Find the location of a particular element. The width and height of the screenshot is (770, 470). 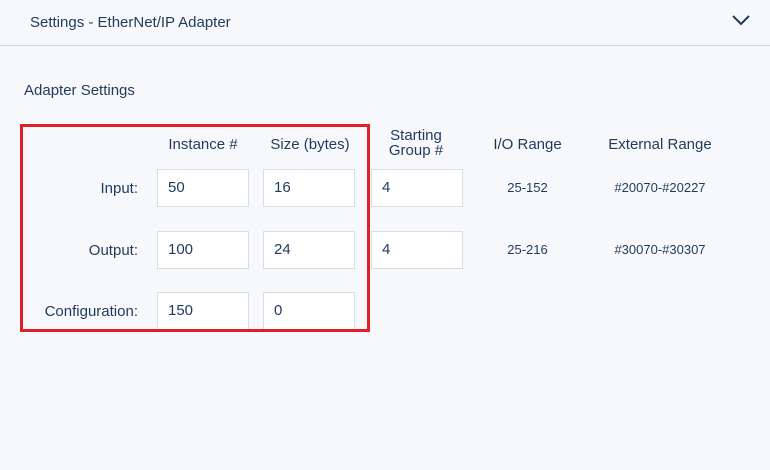

header-title: Settings - EtherNet/IP Adapter is located at coordinates (130, 22).